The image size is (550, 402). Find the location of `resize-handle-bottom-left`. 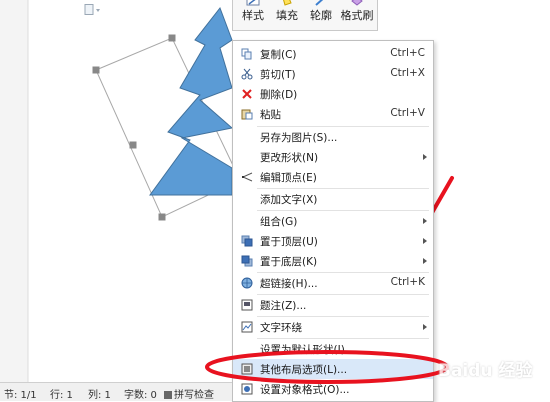

resize-handle-bottom-left is located at coordinates (162, 217).